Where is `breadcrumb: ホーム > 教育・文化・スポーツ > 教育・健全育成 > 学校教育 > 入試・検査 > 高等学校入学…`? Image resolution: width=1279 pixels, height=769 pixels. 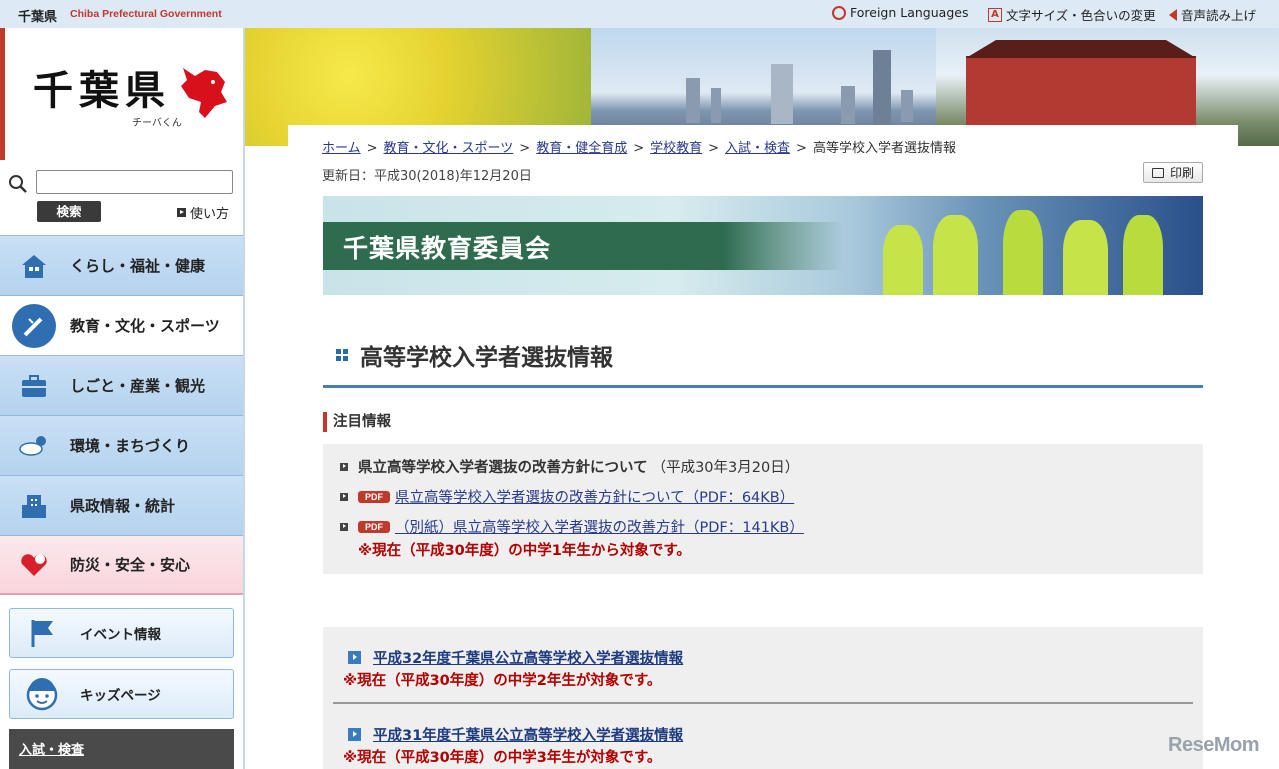
breadcrumb: ホーム > 教育・文化・スポーツ > 教育・健全育成 > 学校教育 > 入試・検査 > 高等学校入学… is located at coordinates (639, 148).